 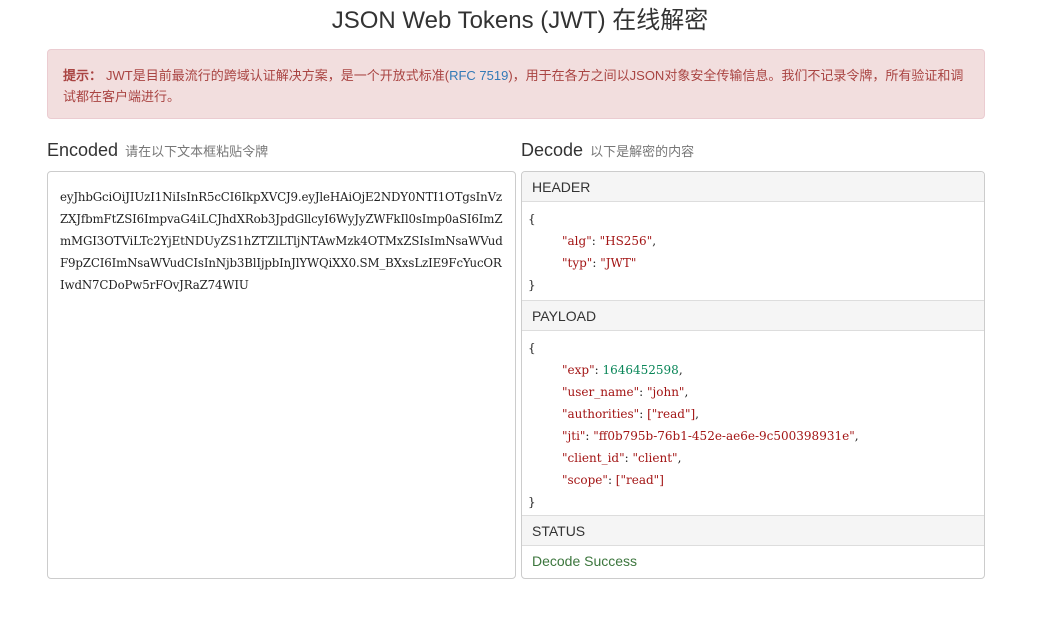 I want to click on alert-text-before: JWT是目前最流行的跨域认证解决方案，是一个开放式标准(, so click(x=278, y=75).